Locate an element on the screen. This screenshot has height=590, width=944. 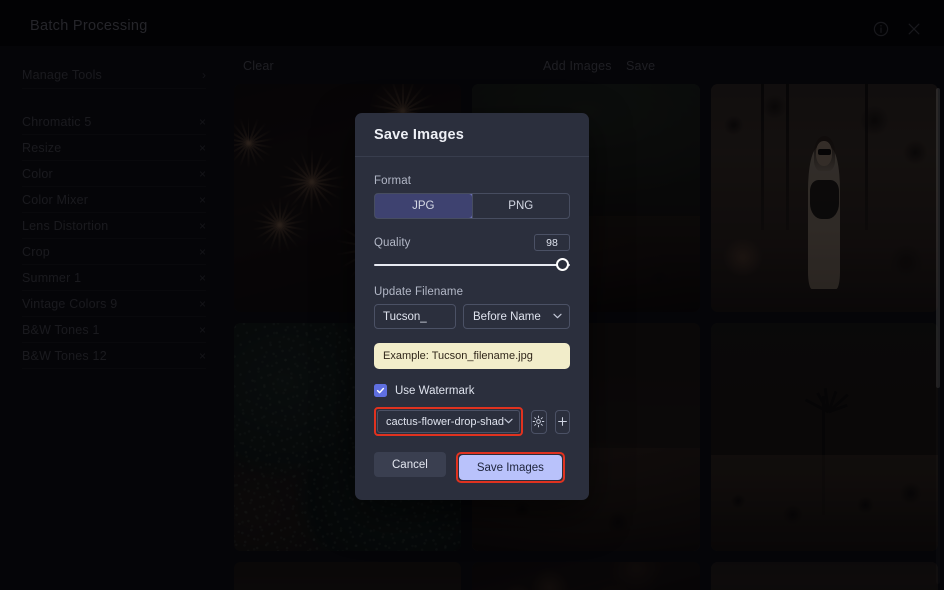
filename-example-banner: Example: Tucson_filename.jpg is located at coordinates (472, 356).